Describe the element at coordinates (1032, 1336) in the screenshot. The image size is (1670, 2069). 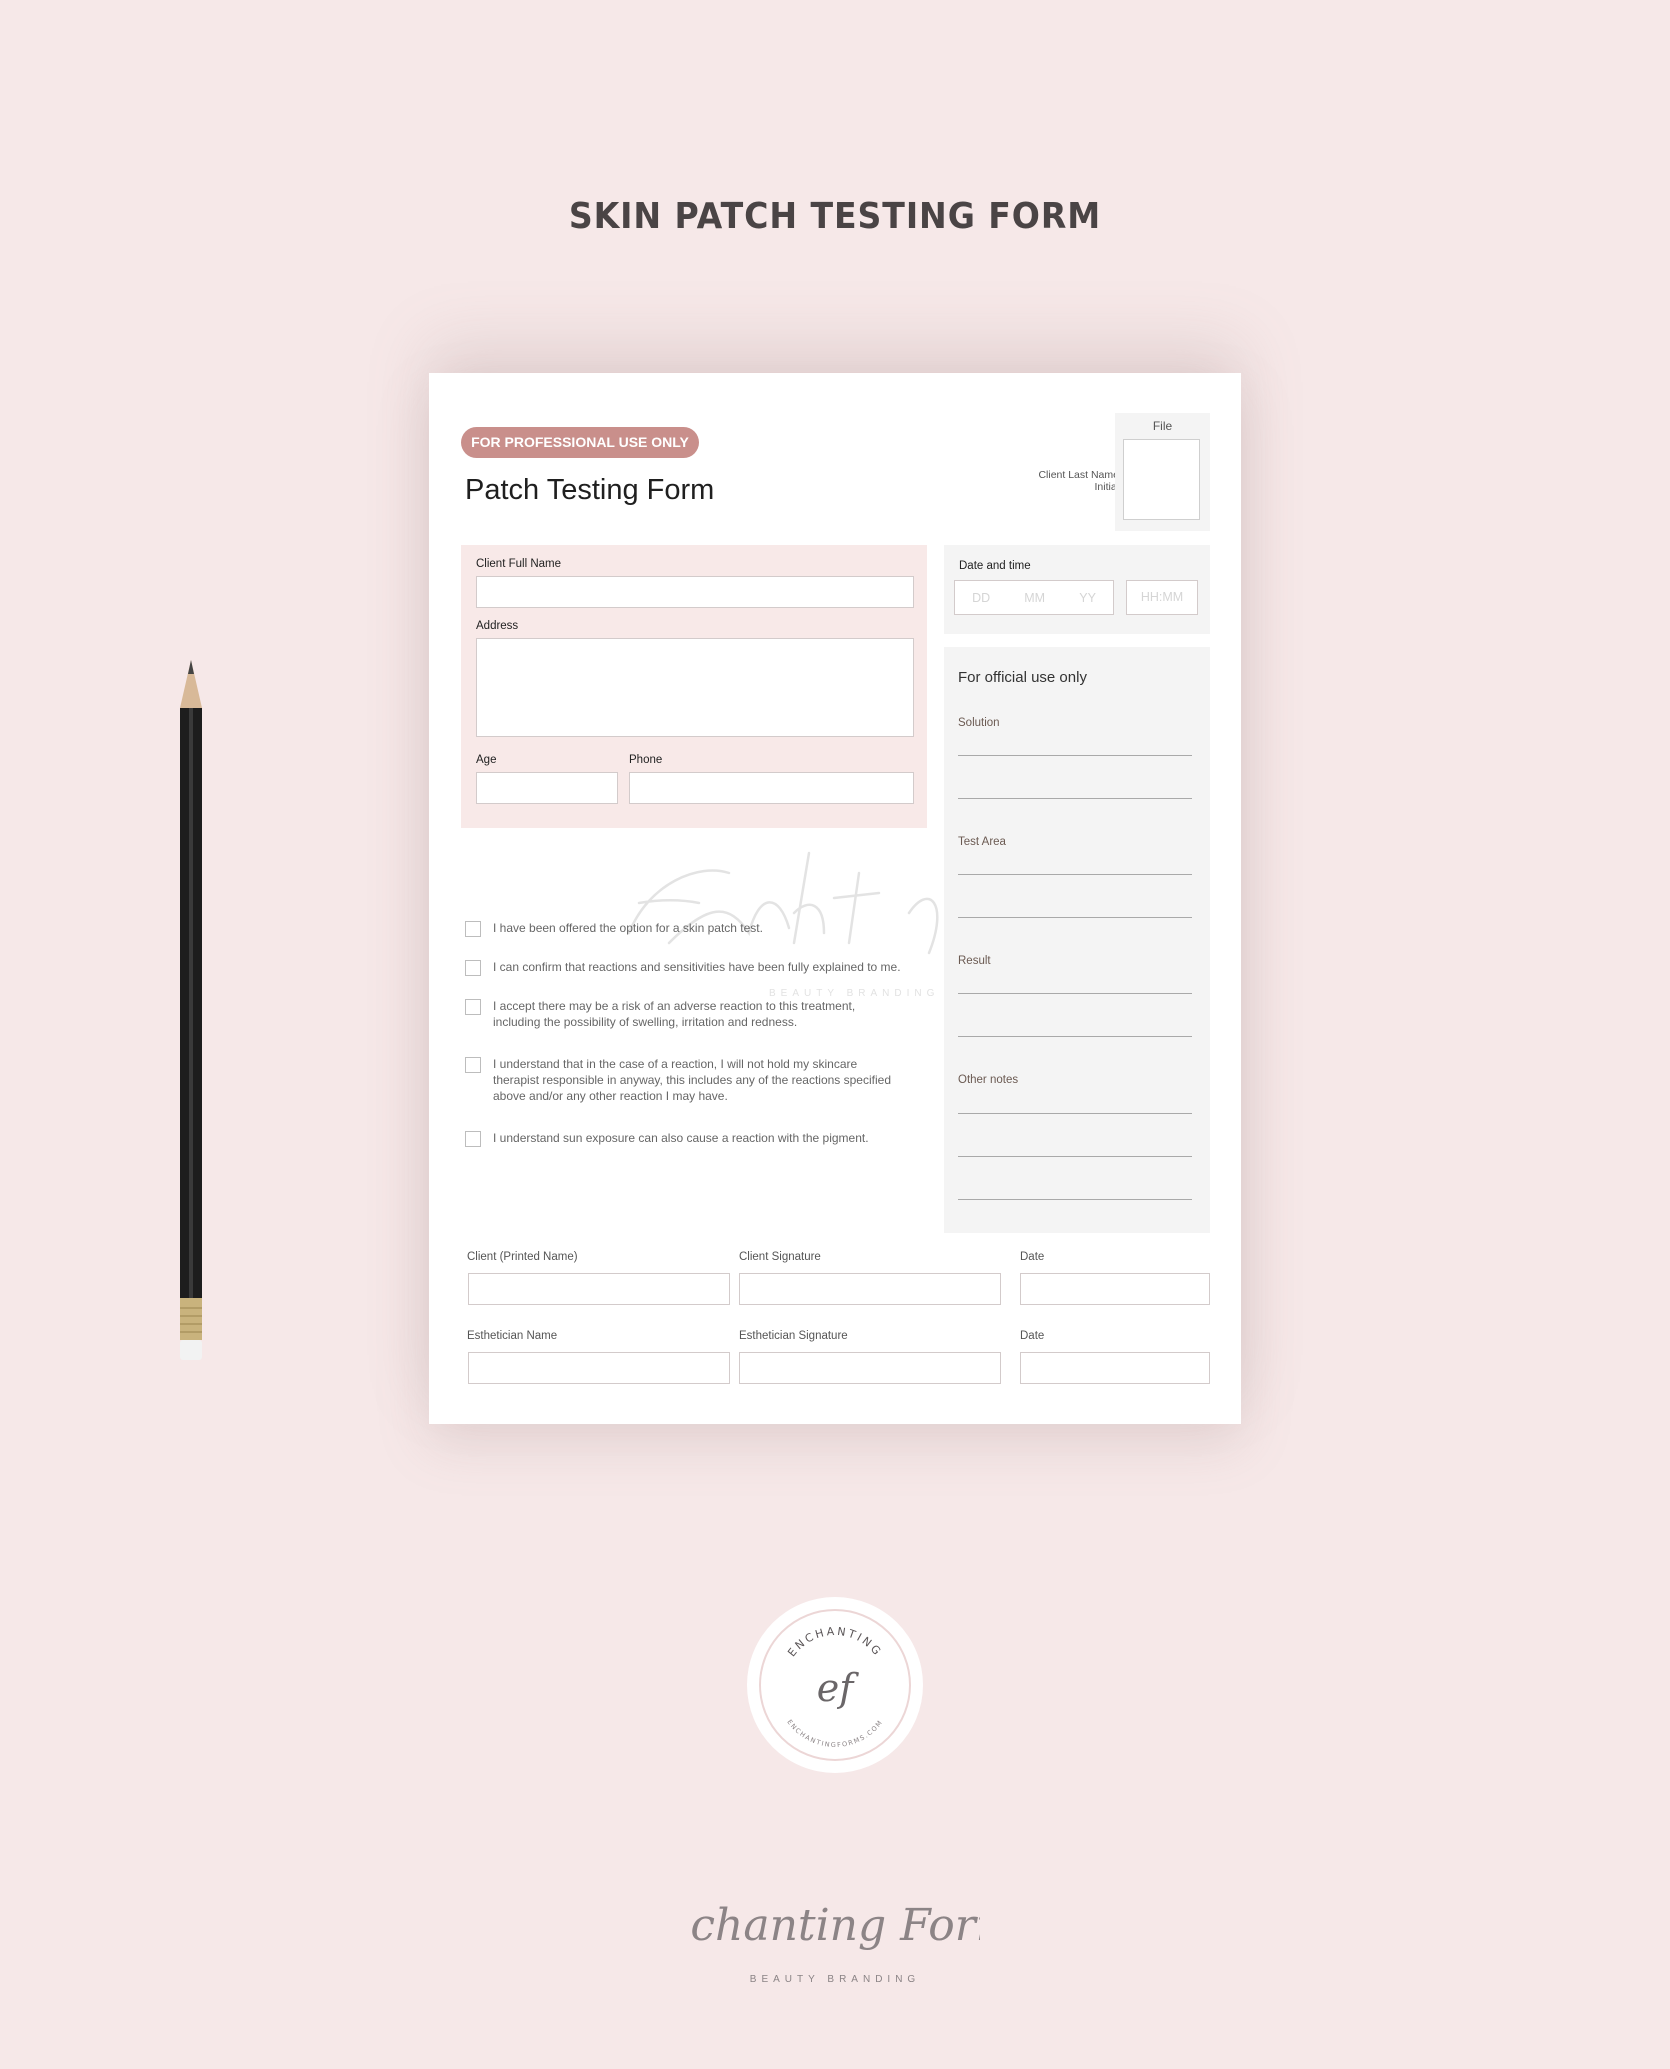
I see `esthetician-date-label: Date` at that location.